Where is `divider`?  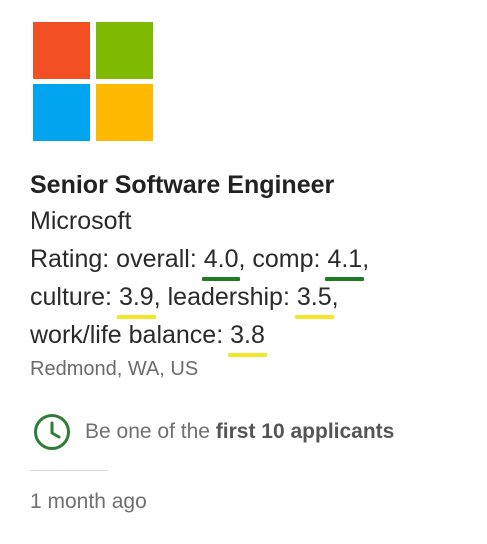
divider is located at coordinates (69, 470).